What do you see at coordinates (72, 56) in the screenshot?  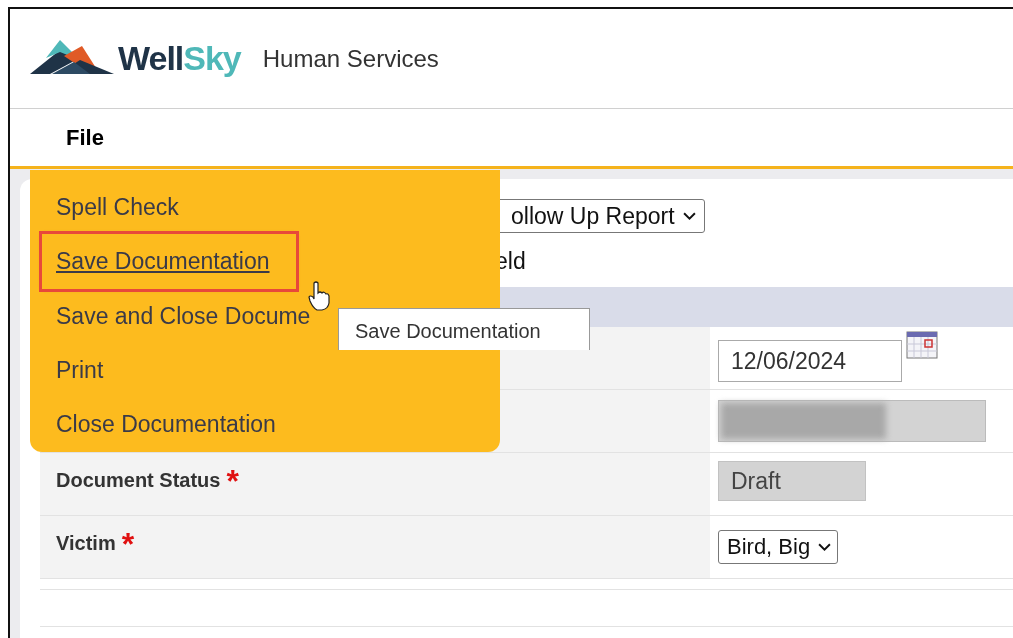 I see `mountain-logo-icon` at bounding box center [72, 56].